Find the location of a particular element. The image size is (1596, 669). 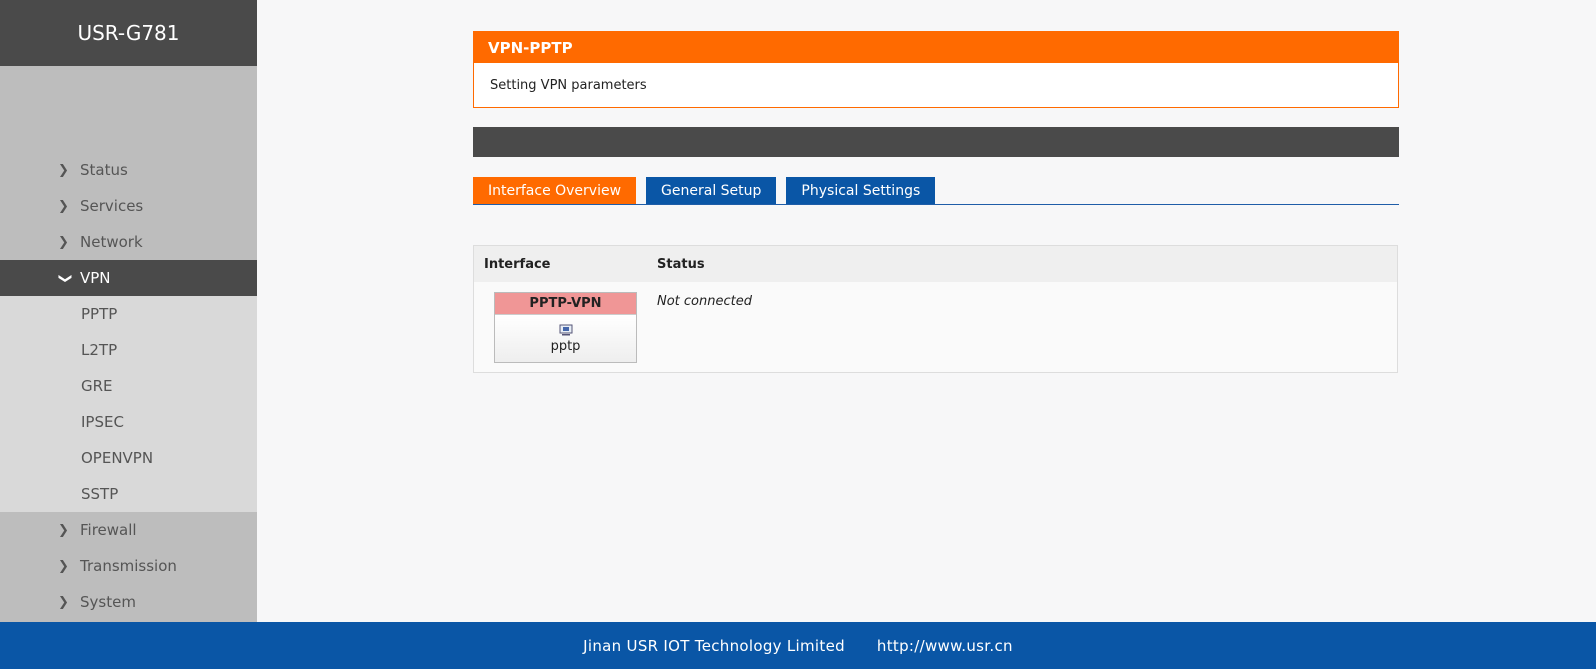

interface-cell: PPTP-VPN pptp is located at coordinates (565, 322).